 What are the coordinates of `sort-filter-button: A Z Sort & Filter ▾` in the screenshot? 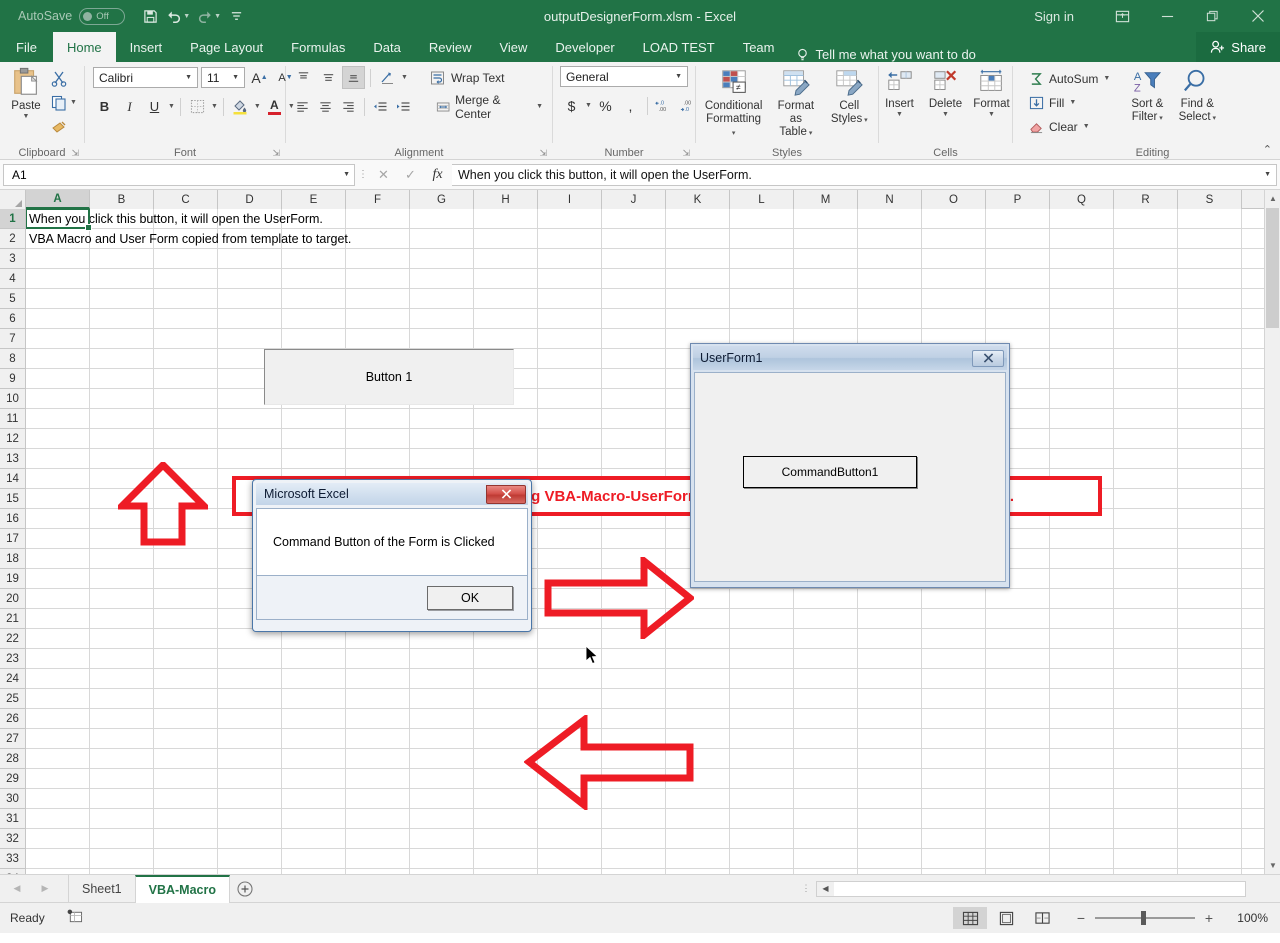 It's located at (1147, 96).